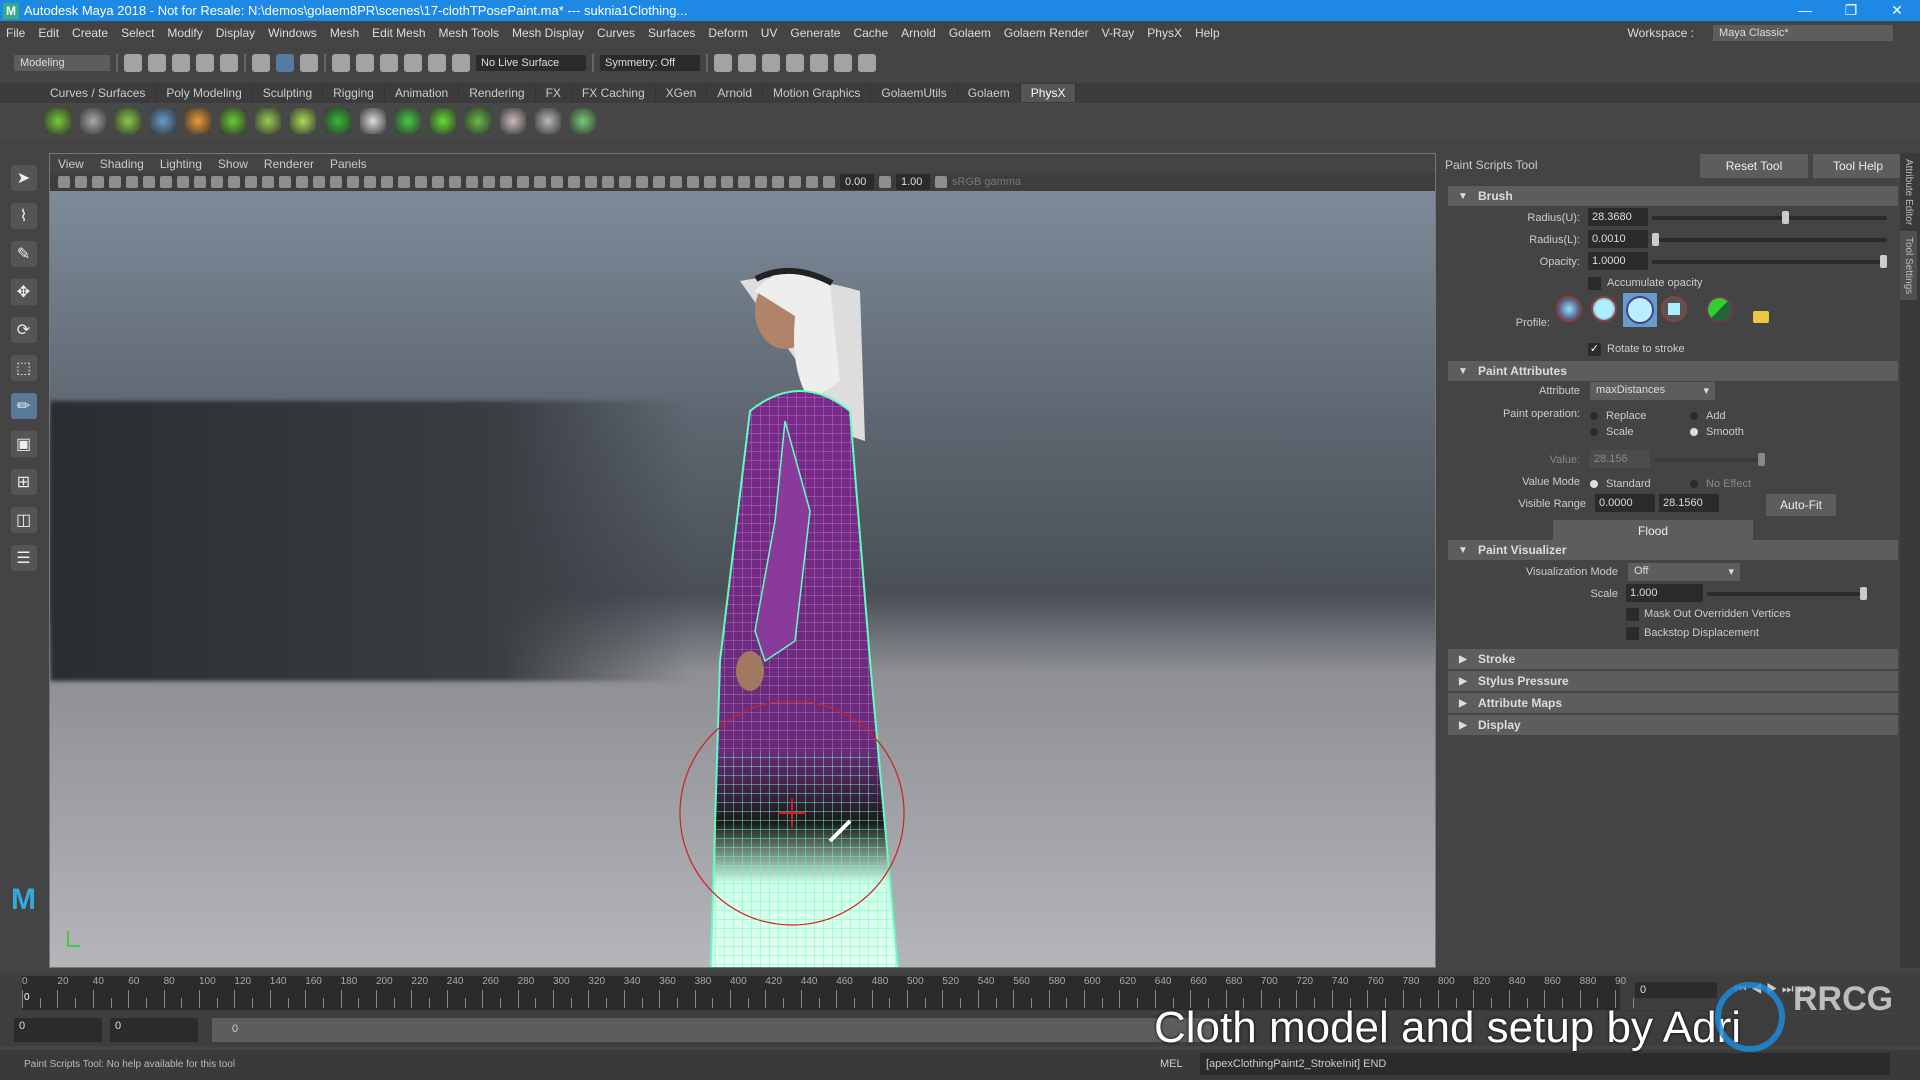  What do you see at coordinates (1673, 681) in the screenshot?
I see `section-header-stylus-pressure: ▶ Stylus Pressure` at bounding box center [1673, 681].